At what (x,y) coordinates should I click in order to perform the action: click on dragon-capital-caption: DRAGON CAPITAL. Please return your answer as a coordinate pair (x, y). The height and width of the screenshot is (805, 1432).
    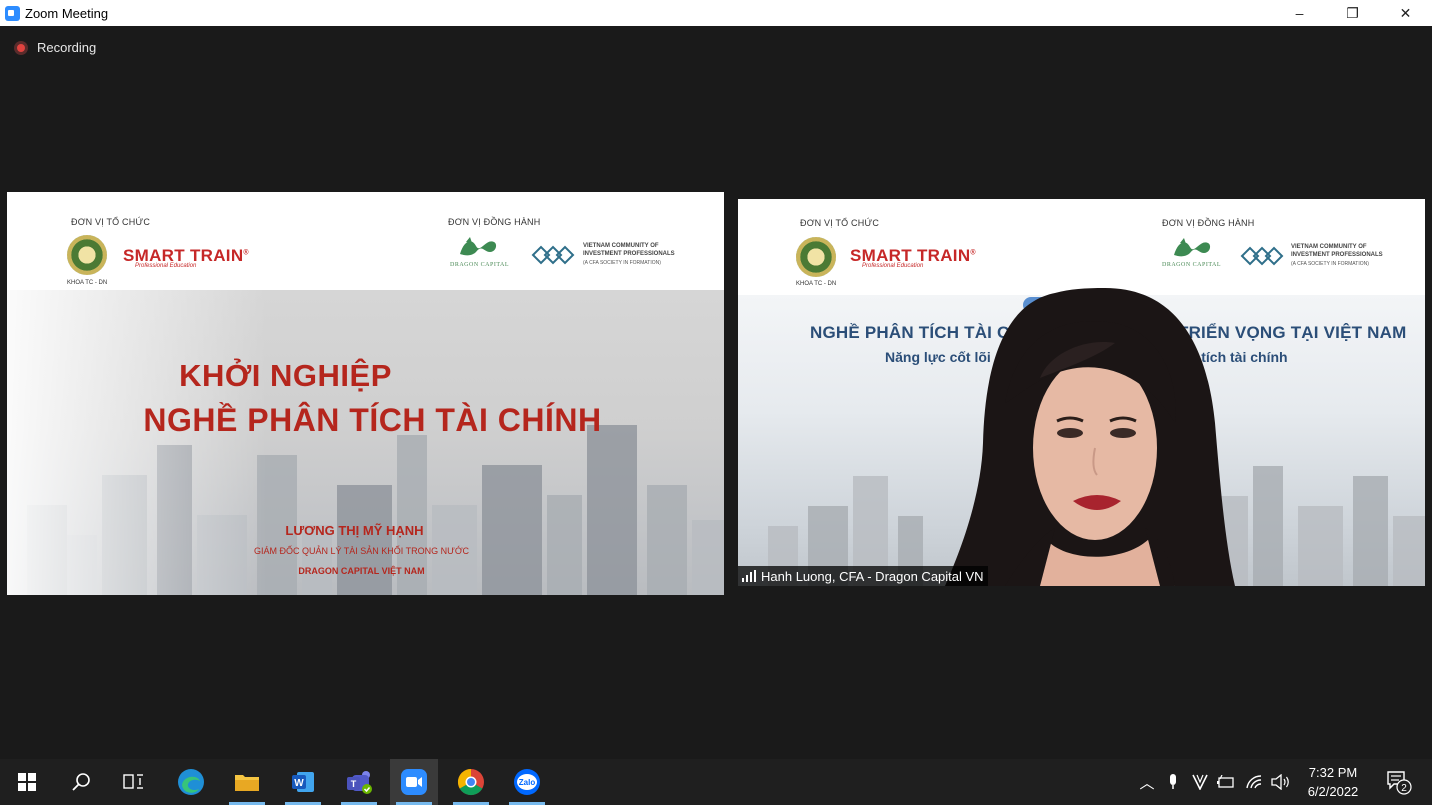
    Looking at the image, I should click on (480, 265).